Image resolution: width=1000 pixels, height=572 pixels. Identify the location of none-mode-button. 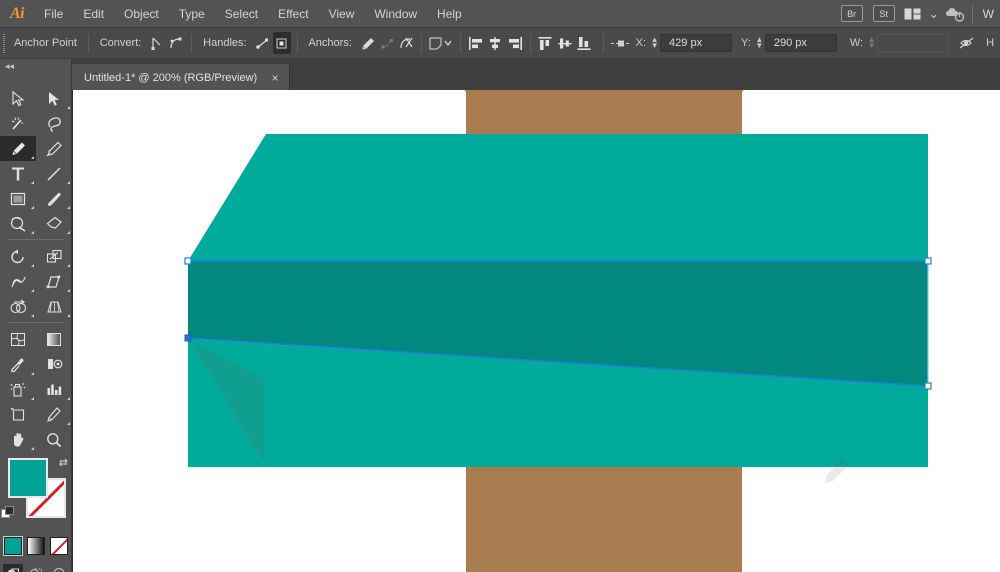
(59, 546).